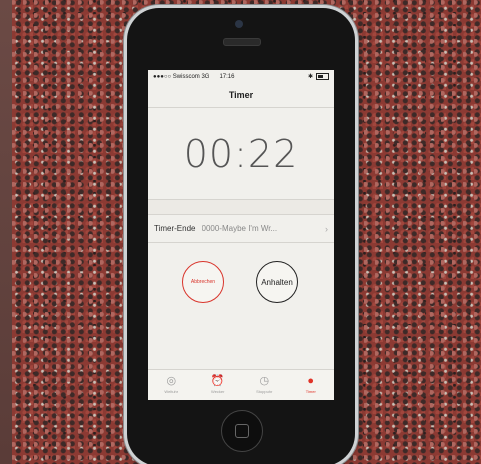 Image resolution: width=481 pixels, height=464 pixels. I want to click on stopwatch-icon: ◷, so click(264, 381).